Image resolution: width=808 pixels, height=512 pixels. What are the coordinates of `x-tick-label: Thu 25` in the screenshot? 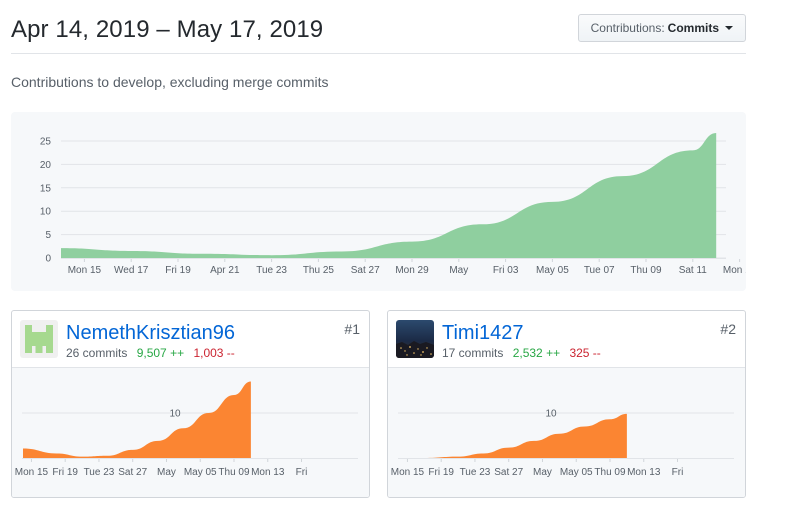 It's located at (319, 270).